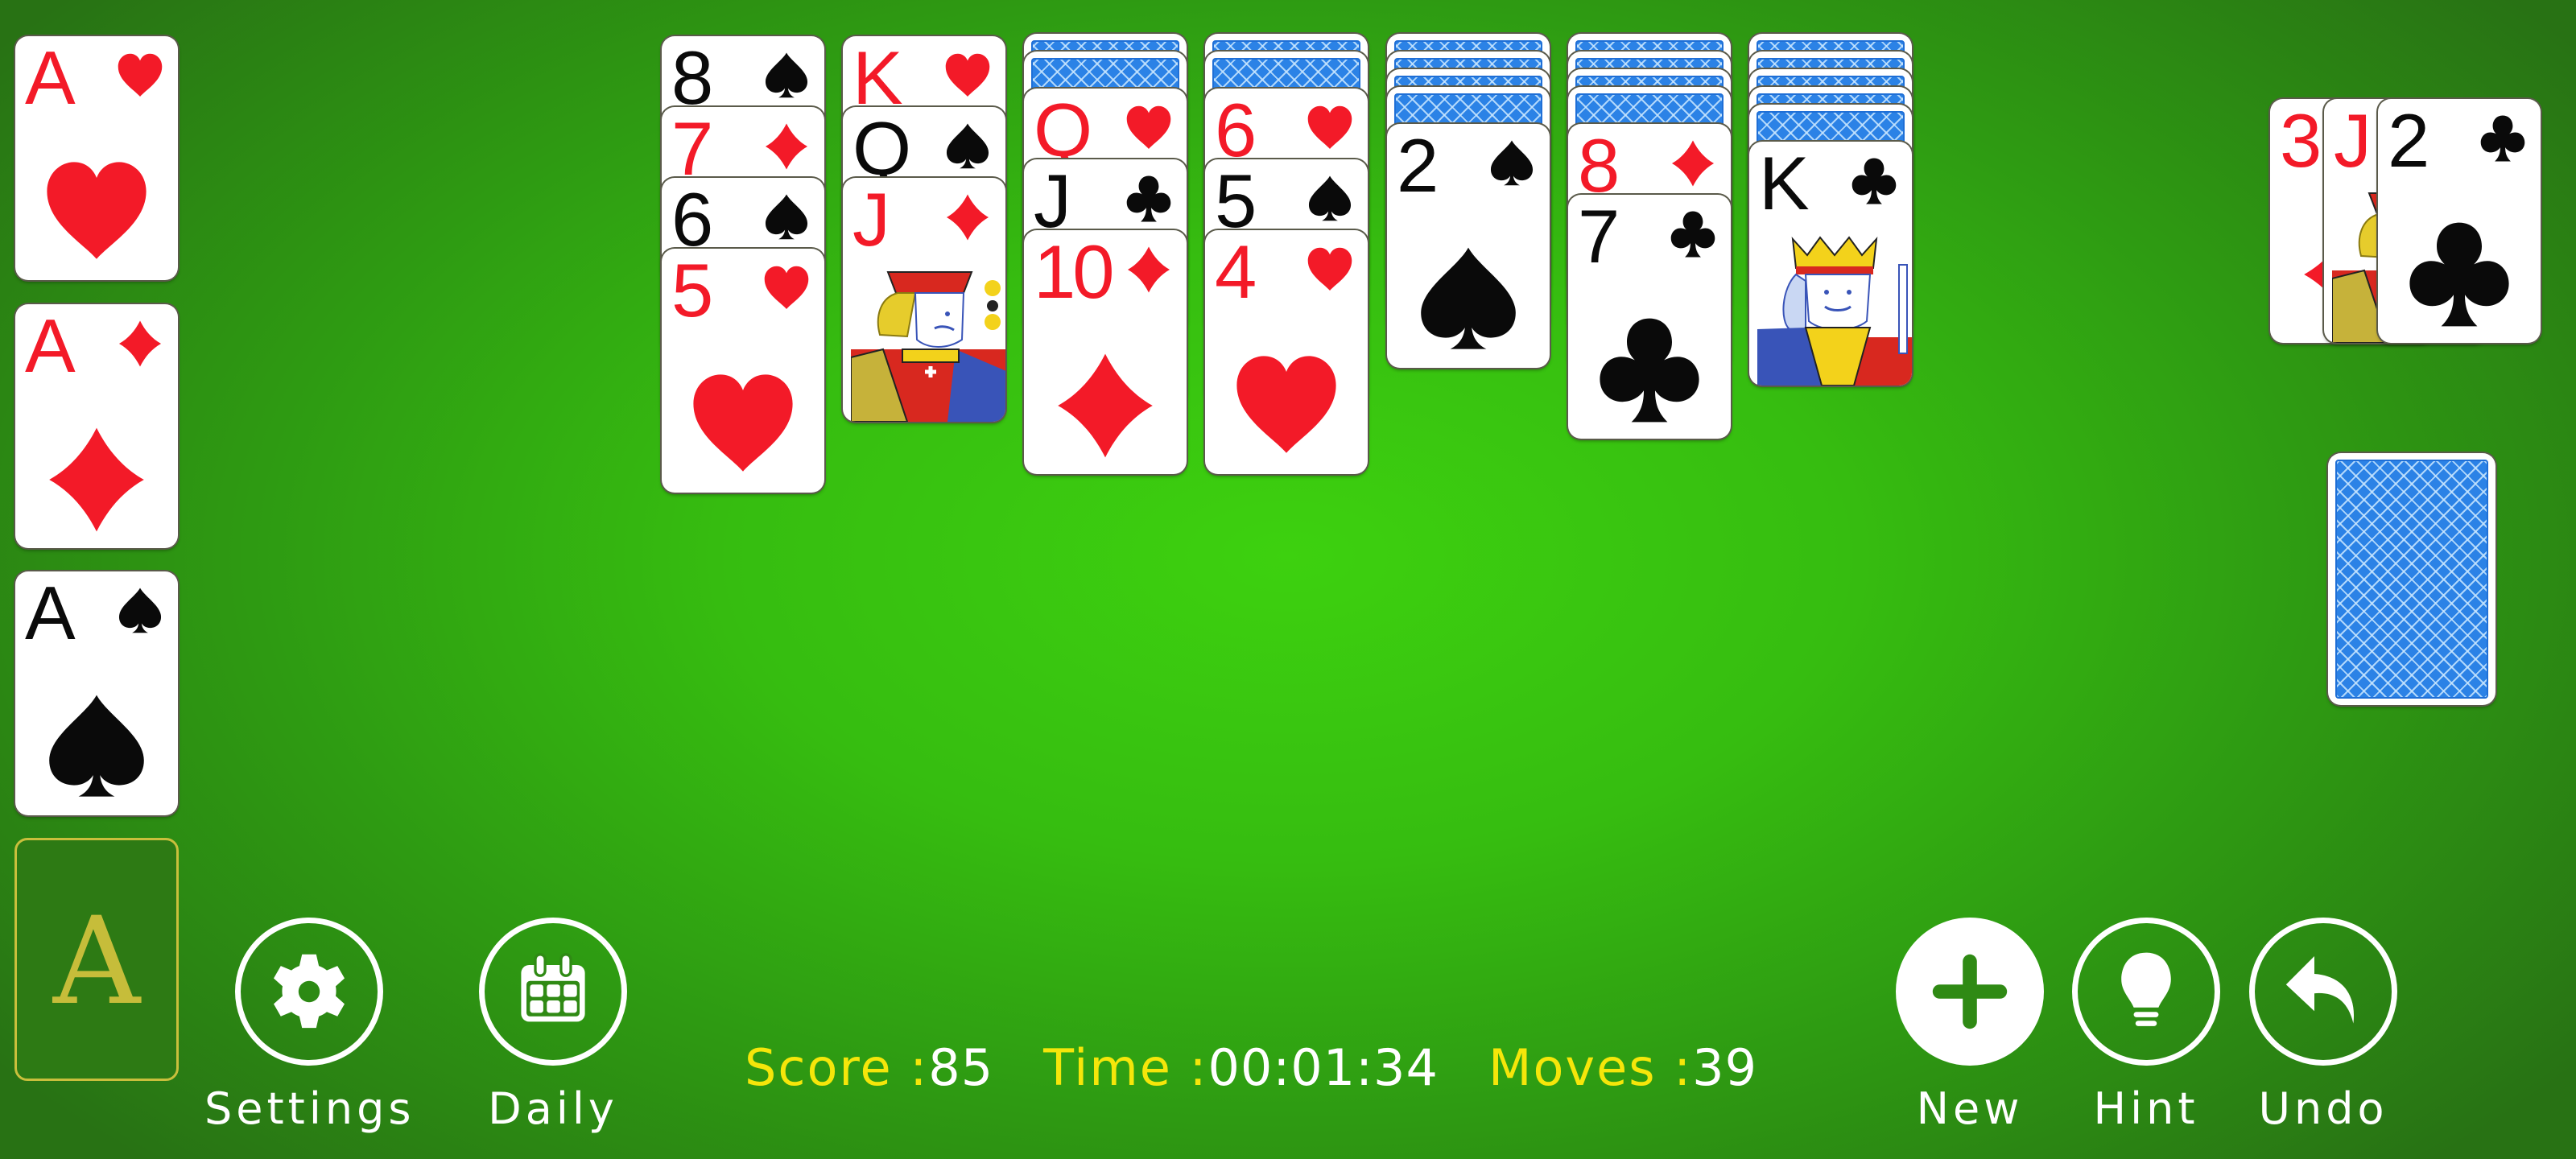  What do you see at coordinates (1725, 1067) in the screenshot?
I see `moves-value: 39` at bounding box center [1725, 1067].